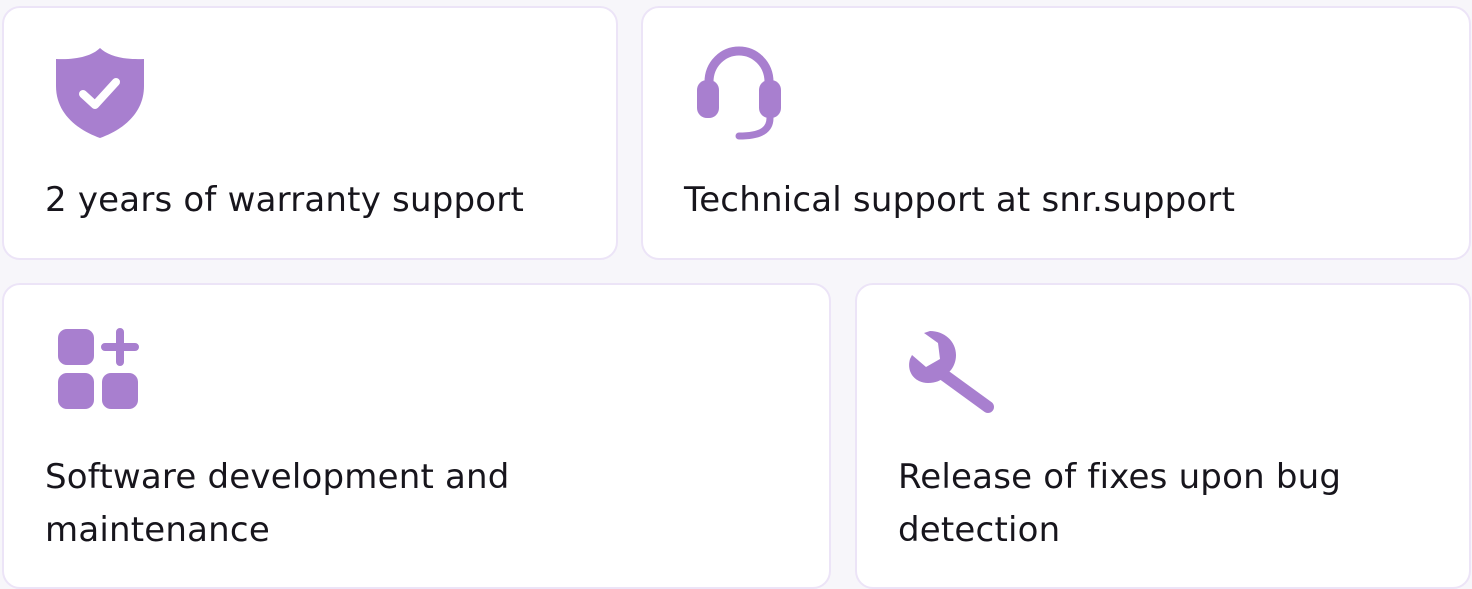  What do you see at coordinates (277, 503) in the screenshot?
I see `feature-label: Software development and maintenance` at bounding box center [277, 503].